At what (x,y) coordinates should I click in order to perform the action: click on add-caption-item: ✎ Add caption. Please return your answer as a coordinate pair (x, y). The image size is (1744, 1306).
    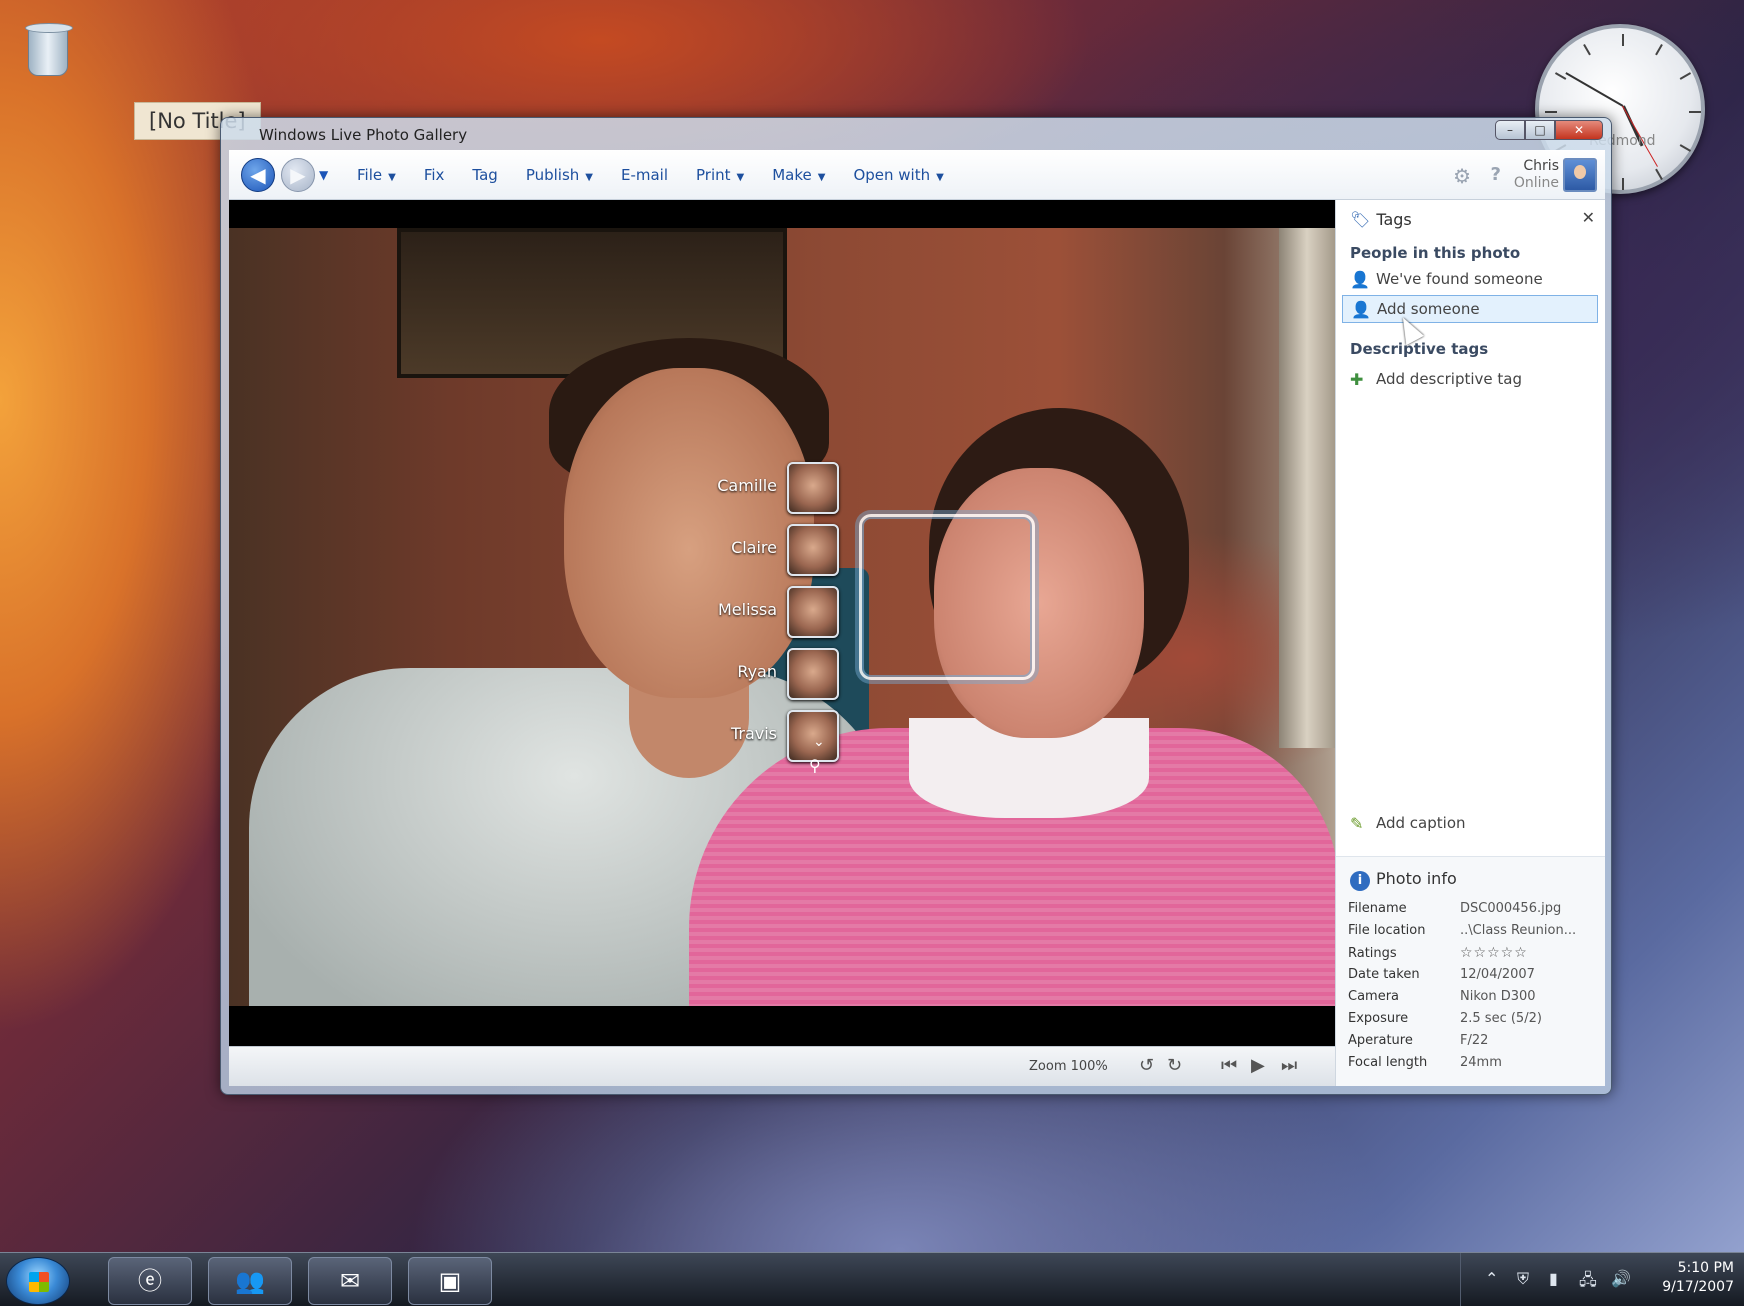
    Looking at the image, I should click on (1470, 824).